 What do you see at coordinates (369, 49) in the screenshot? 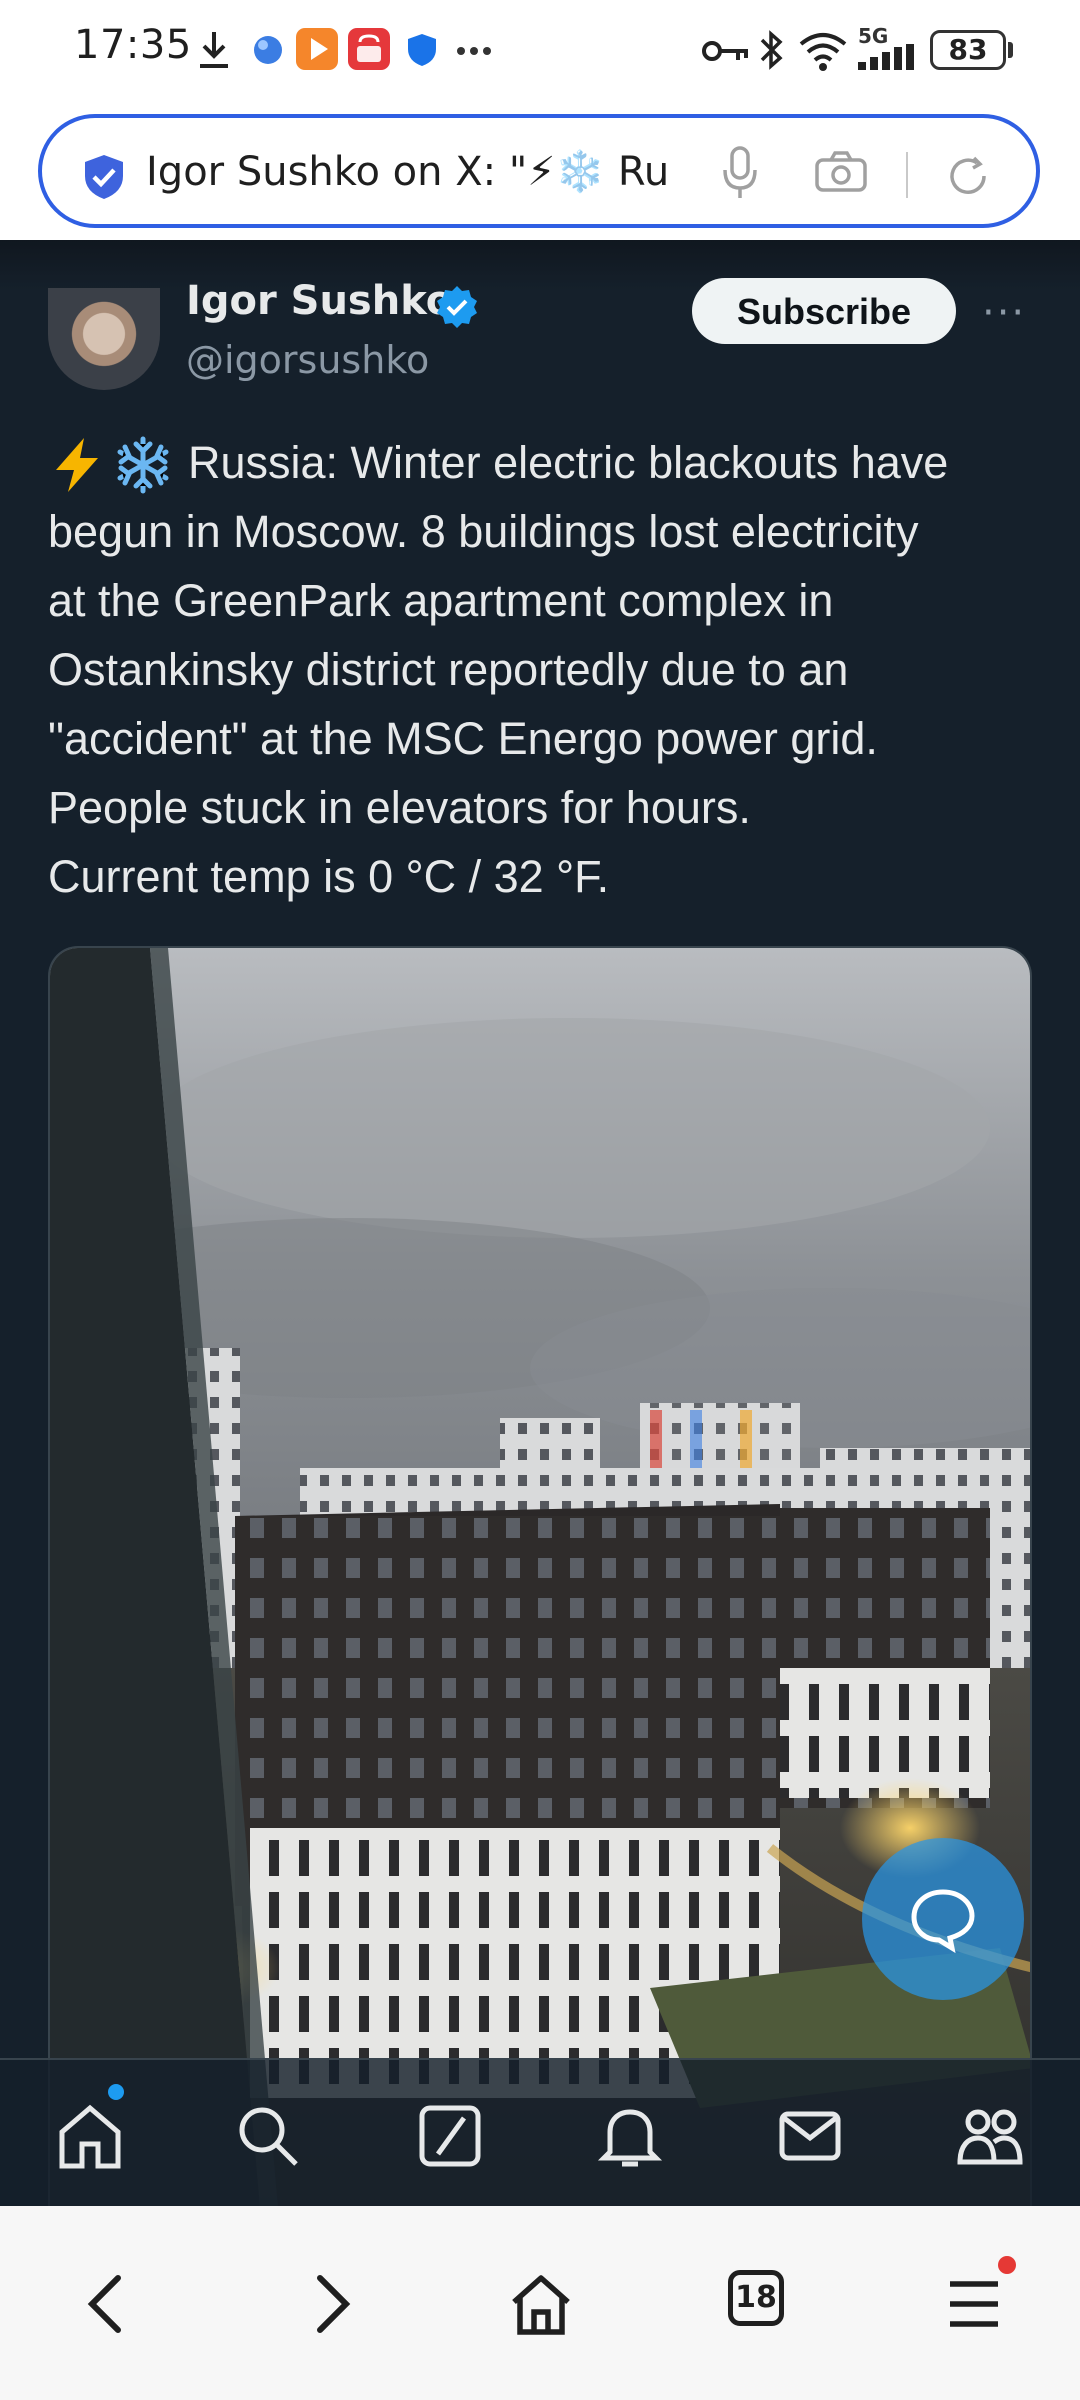
I see `huawei-app-icon` at bounding box center [369, 49].